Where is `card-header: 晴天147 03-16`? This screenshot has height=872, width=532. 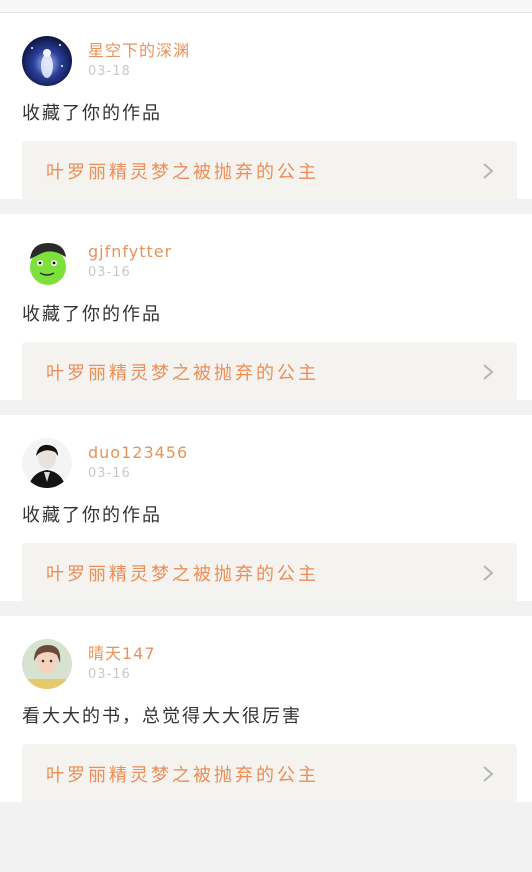
card-header: 晴天147 03-16 is located at coordinates (269, 664).